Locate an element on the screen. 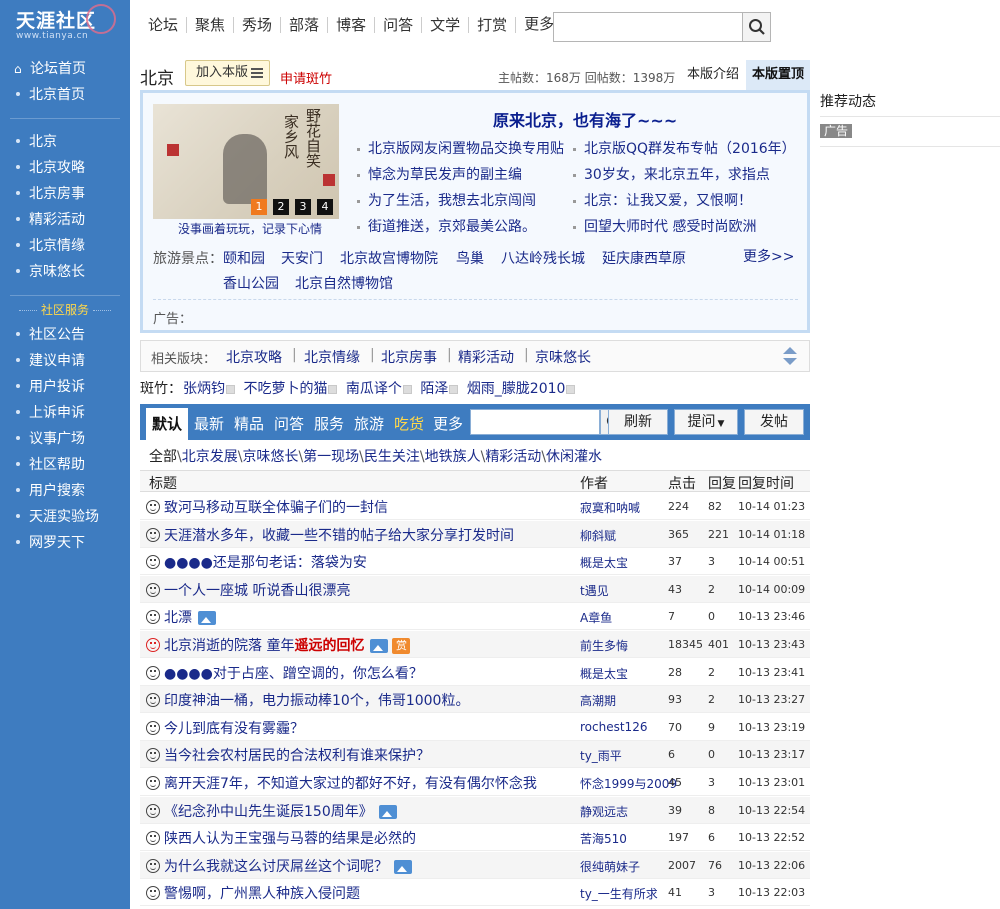 The image size is (1000, 909). filter-item: 北京发展 is located at coordinates (210, 457).